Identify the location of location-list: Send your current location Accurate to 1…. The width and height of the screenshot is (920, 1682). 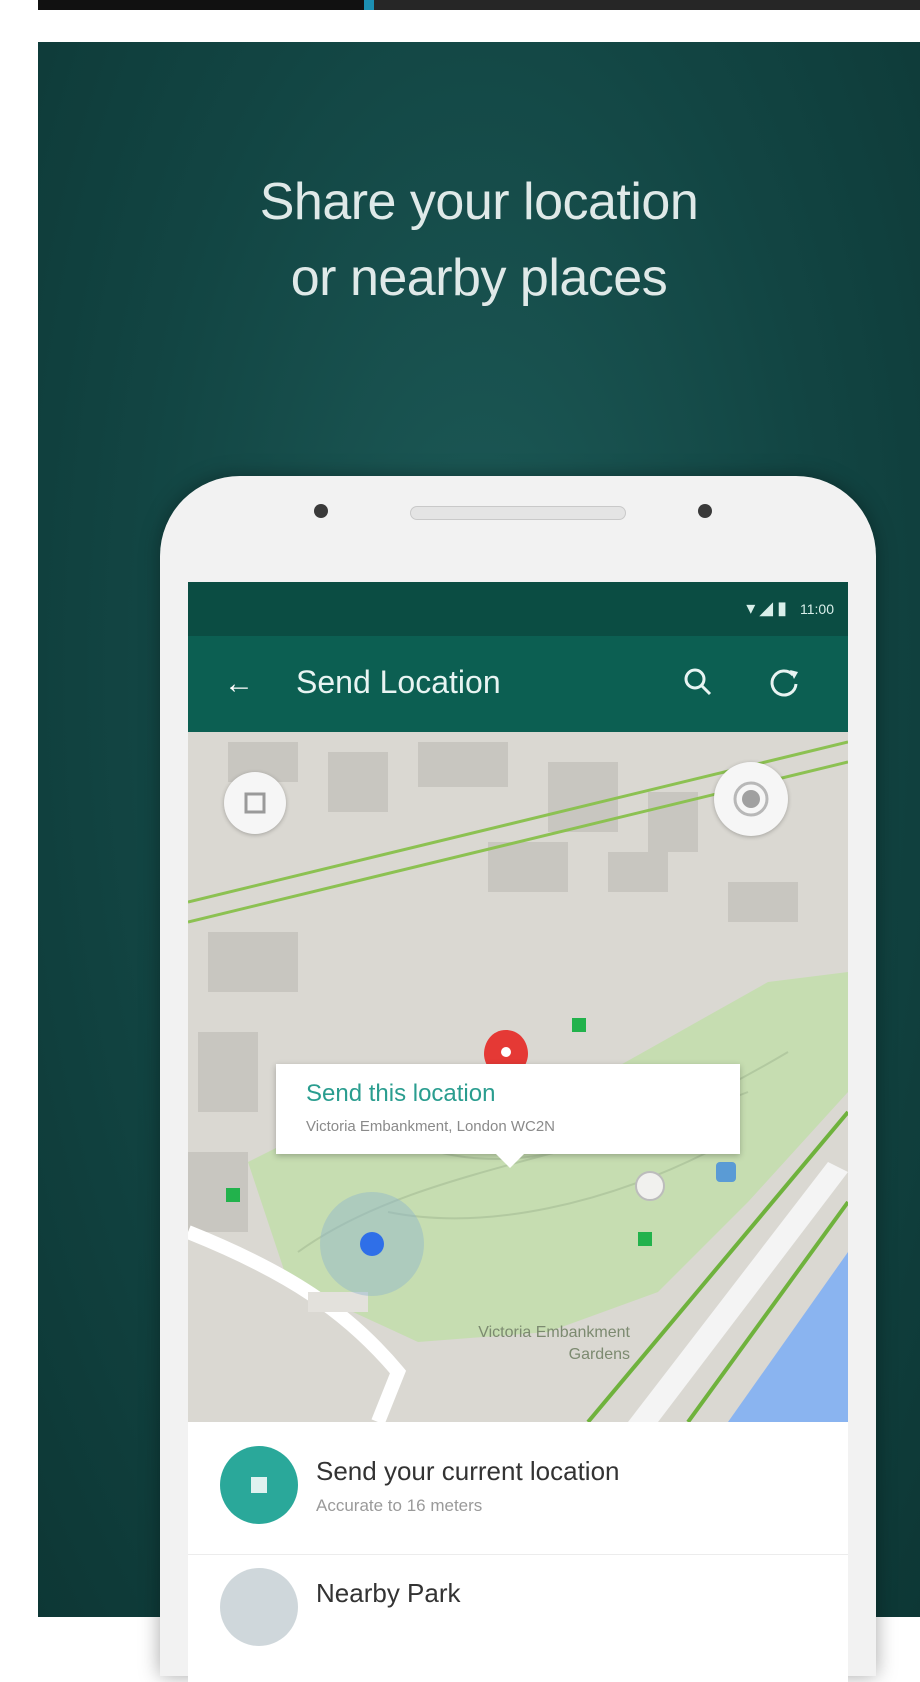
(518, 1552).